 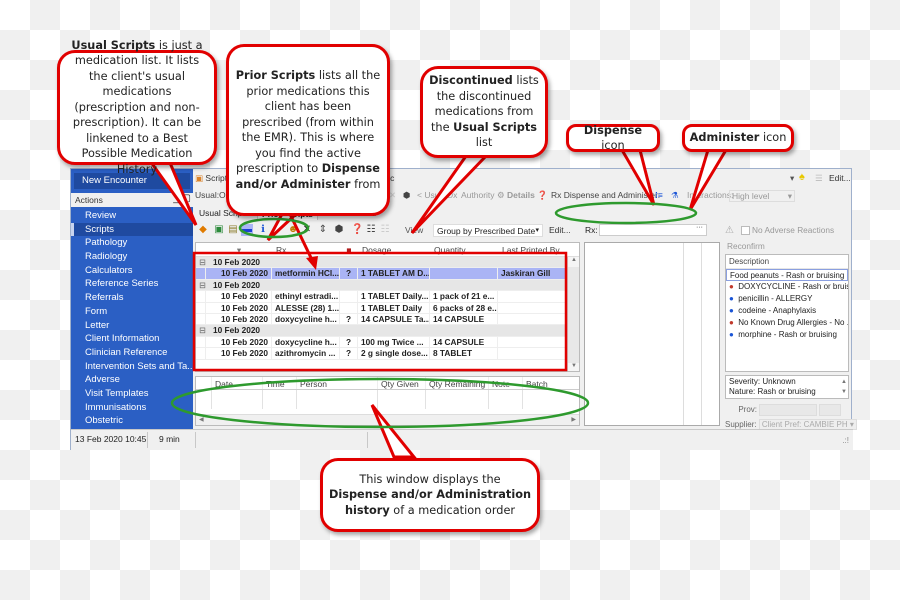 What do you see at coordinates (132, 271) in the screenshot?
I see `sidebar-item-calculators: Calculators` at bounding box center [132, 271].